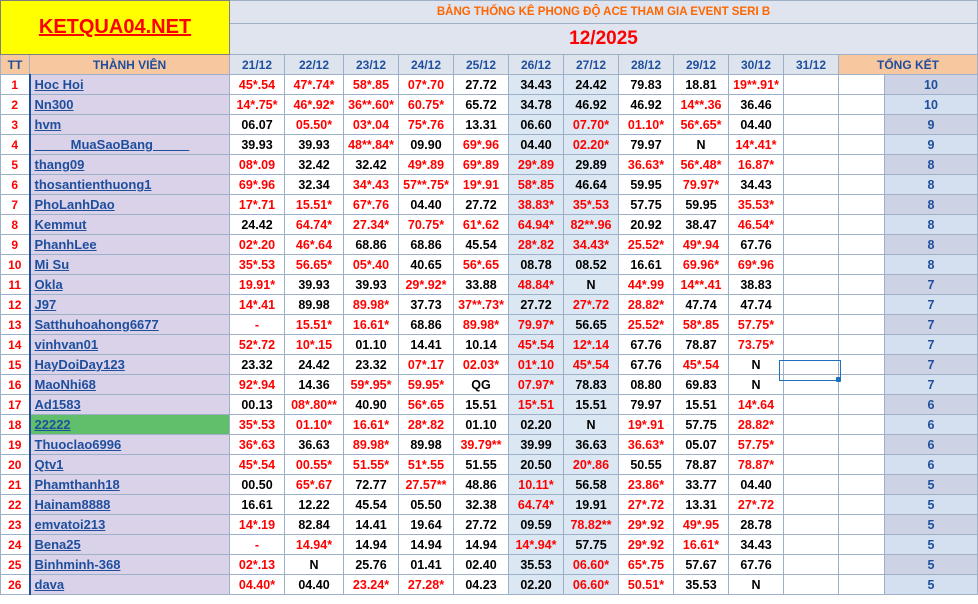 This screenshot has height=604, width=978. Describe the element at coordinates (129, 364) in the screenshot. I see `member-name-link: HayDoiDay123` at that location.